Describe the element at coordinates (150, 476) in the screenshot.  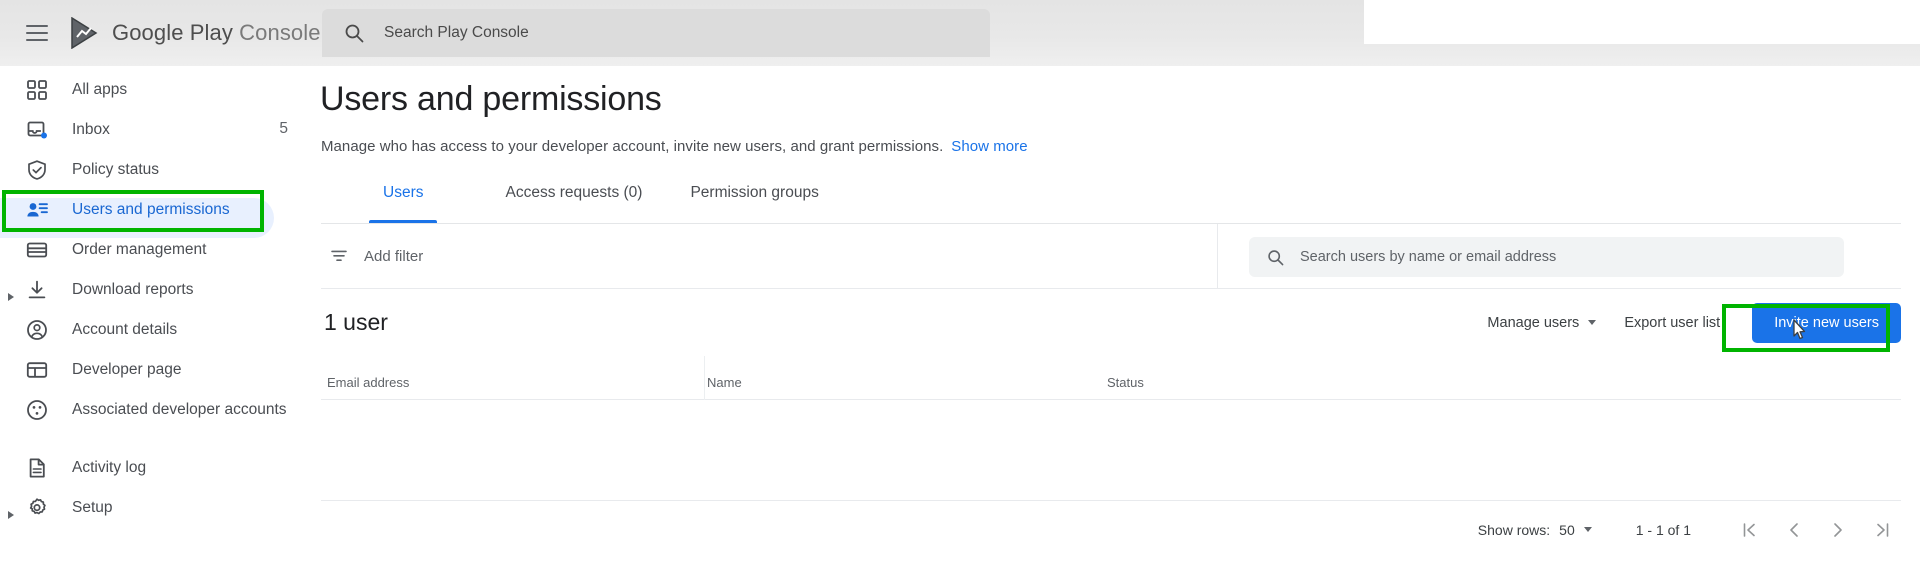
I see `sidebar-item-activity-log: Activity log` at that location.